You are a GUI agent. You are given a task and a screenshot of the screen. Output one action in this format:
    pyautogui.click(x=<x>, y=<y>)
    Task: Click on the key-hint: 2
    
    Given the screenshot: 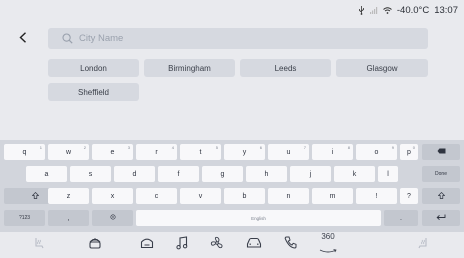 What is the action you would take?
    pyautogui.click(x=84, y=147)
    